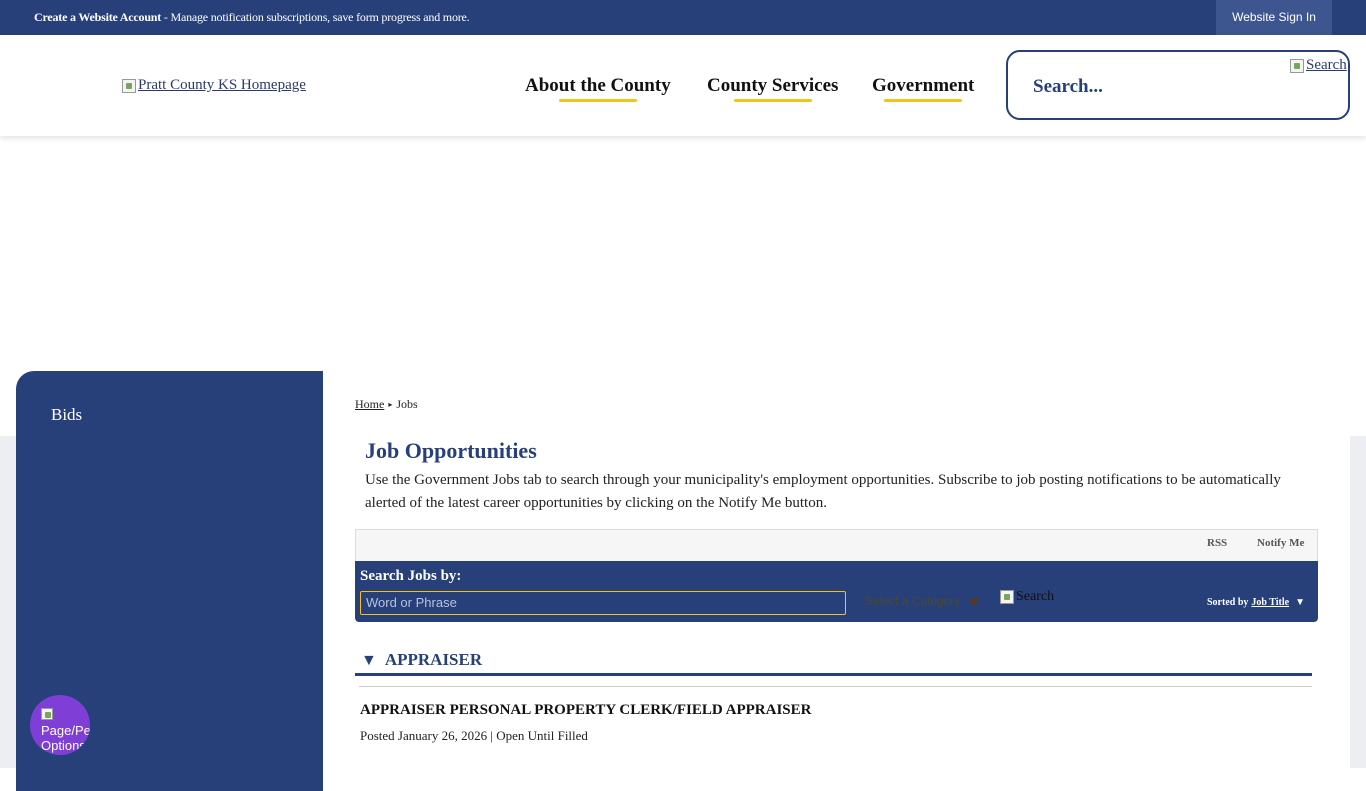  Describe the element at coordinates (65, 738) in the screenshot. I see `page-options-alt-text: Page/Personal Options` at that location.